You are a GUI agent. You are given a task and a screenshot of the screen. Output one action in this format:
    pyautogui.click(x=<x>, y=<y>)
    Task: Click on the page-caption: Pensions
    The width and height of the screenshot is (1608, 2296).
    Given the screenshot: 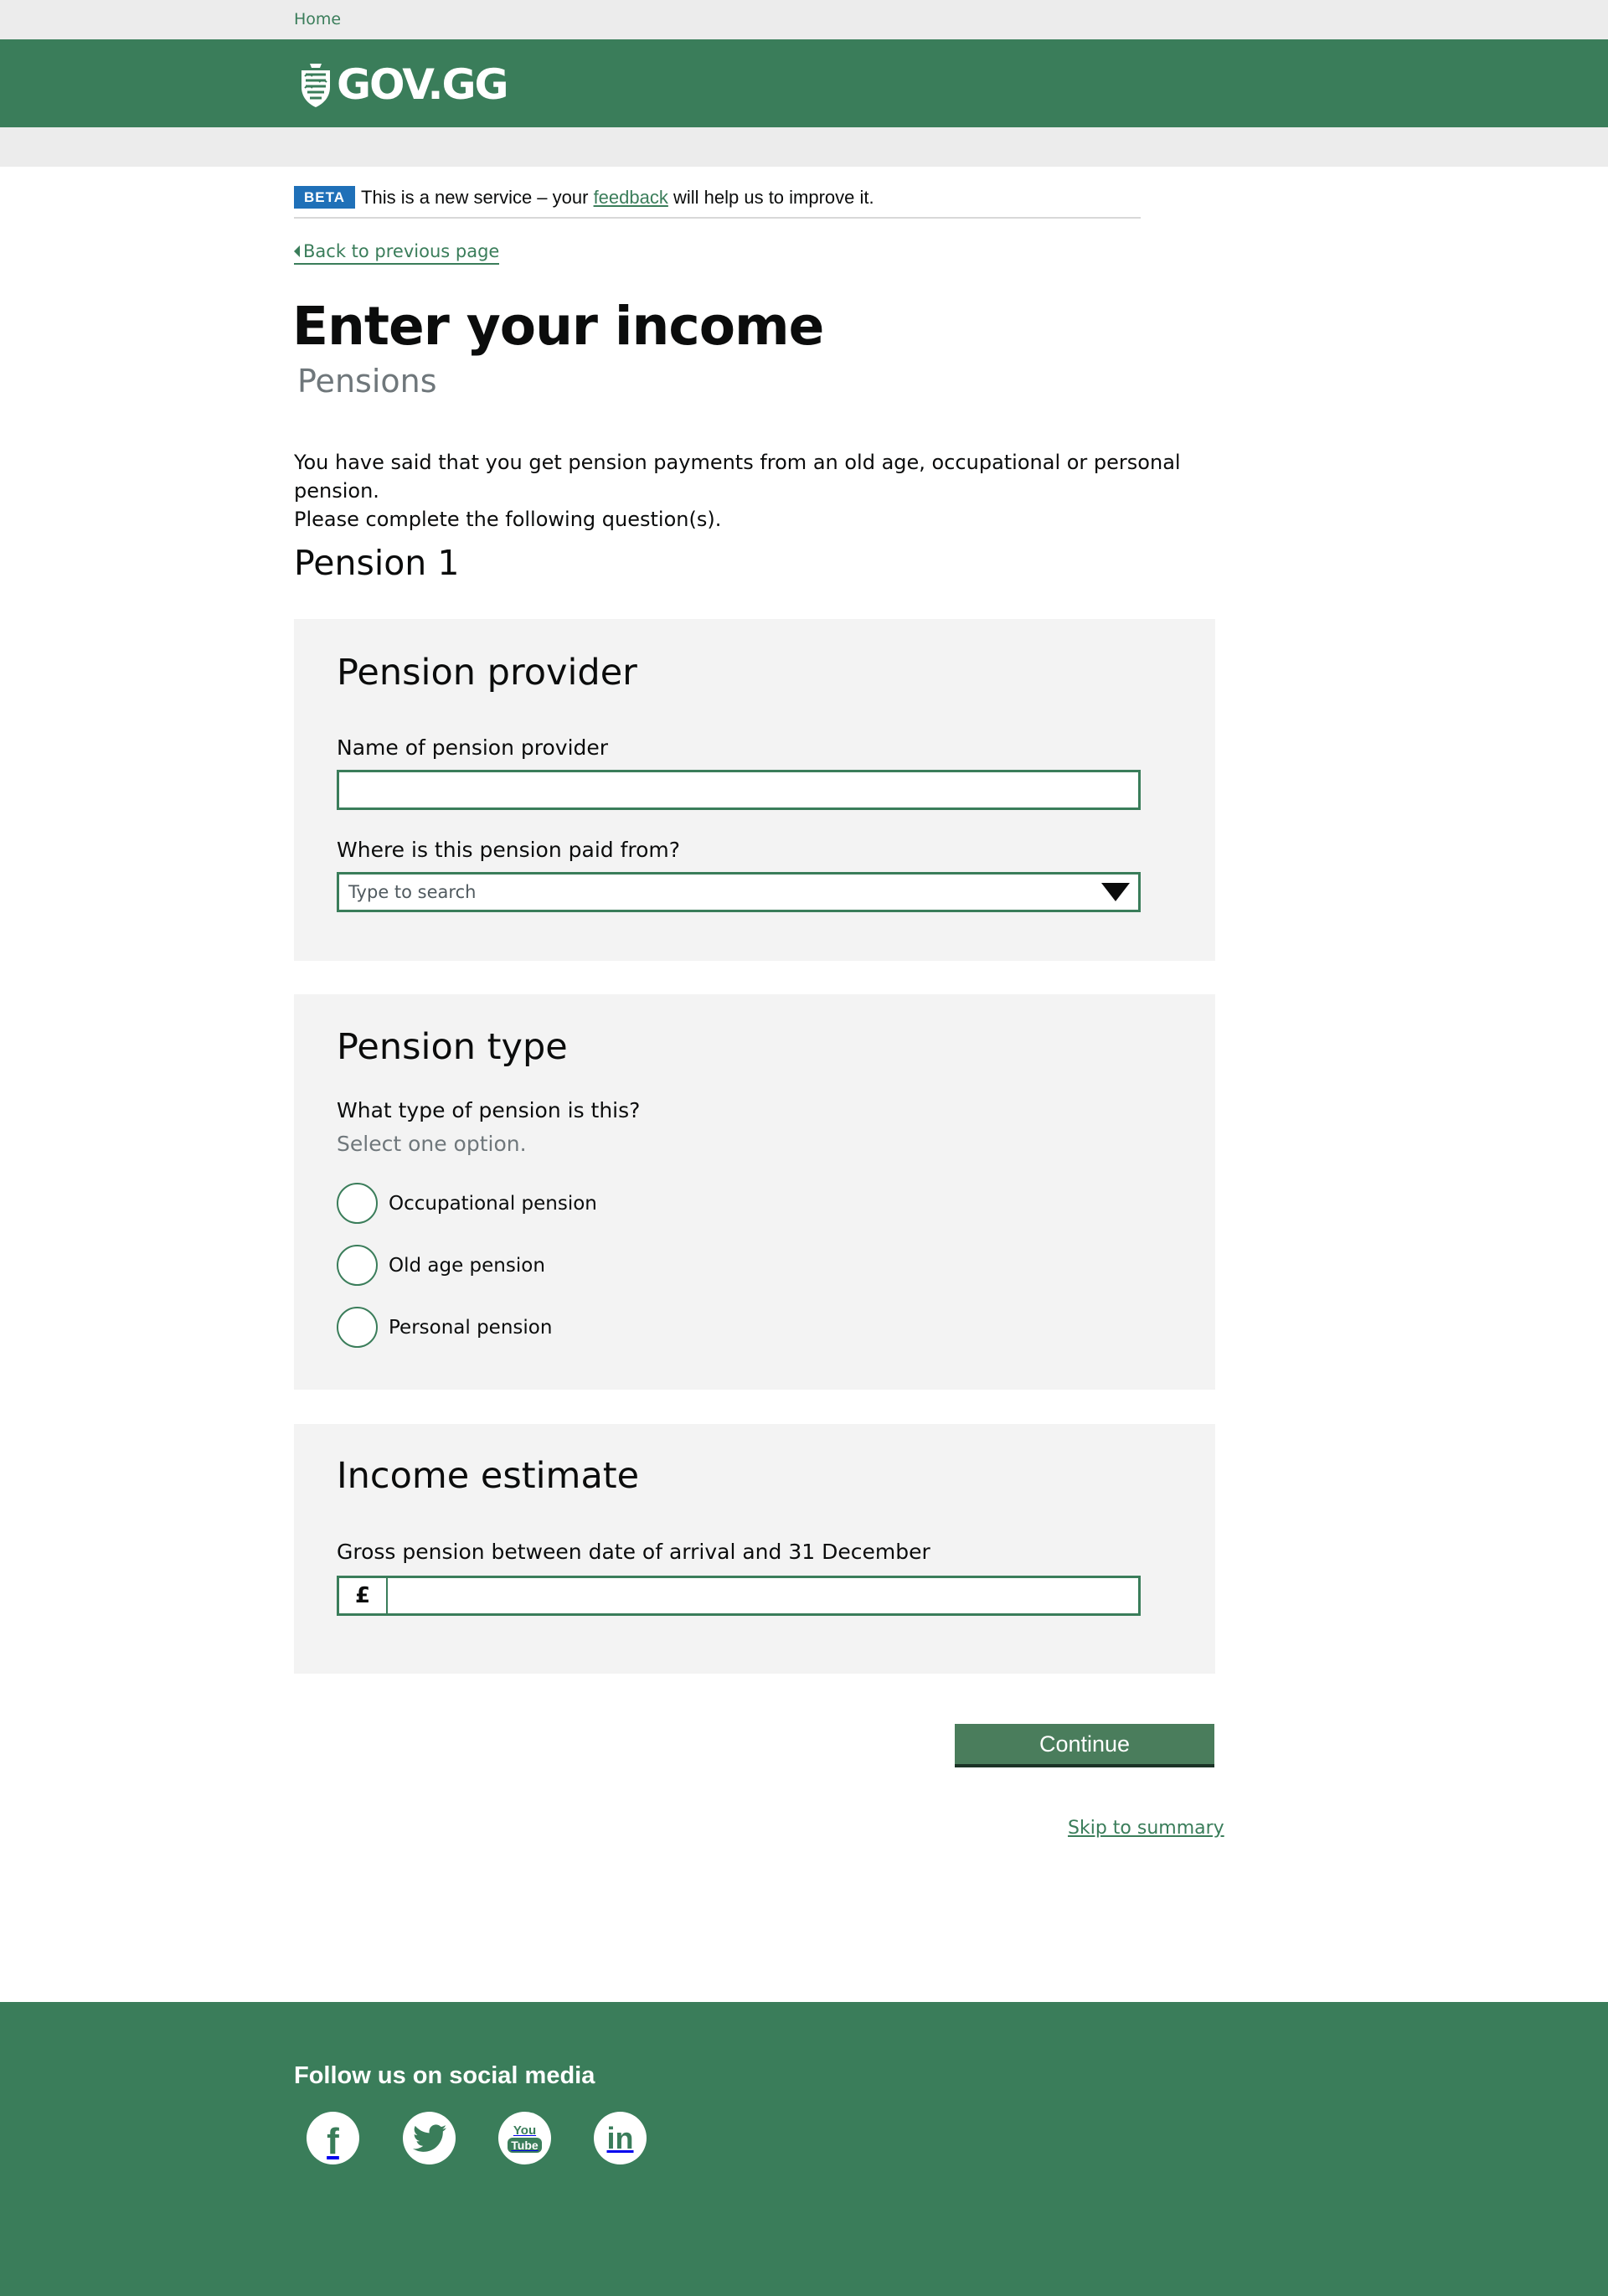 What is the action you would take?
    pyautogui.click(x=367, y=381)
    